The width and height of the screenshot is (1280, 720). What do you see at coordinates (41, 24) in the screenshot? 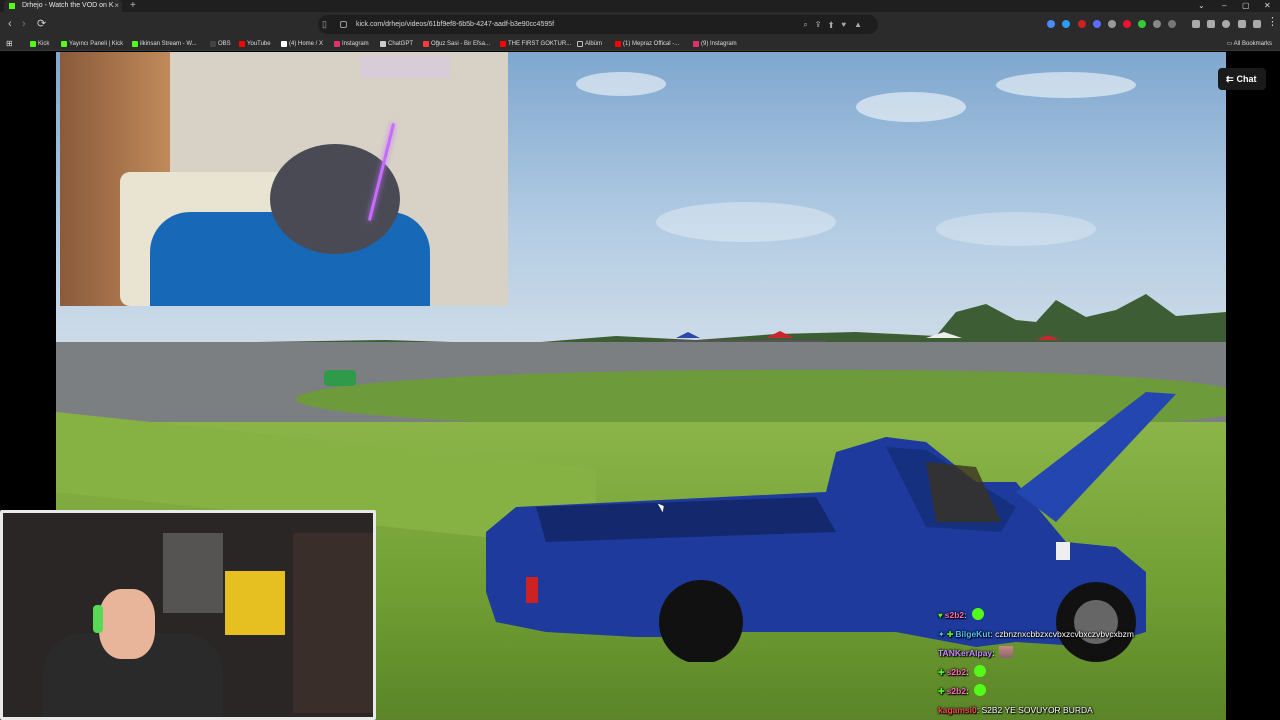
I see `reload-button: ⟳` at bounding box center [41, 24].